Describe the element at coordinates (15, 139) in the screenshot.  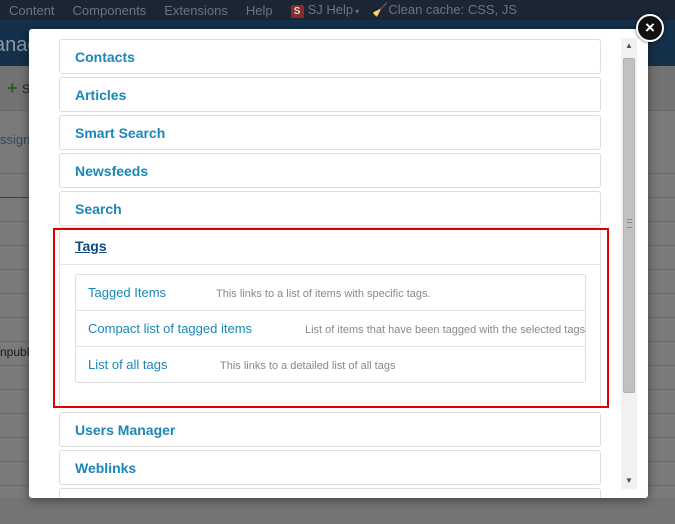
I see `assign-link: ssign` at that location.